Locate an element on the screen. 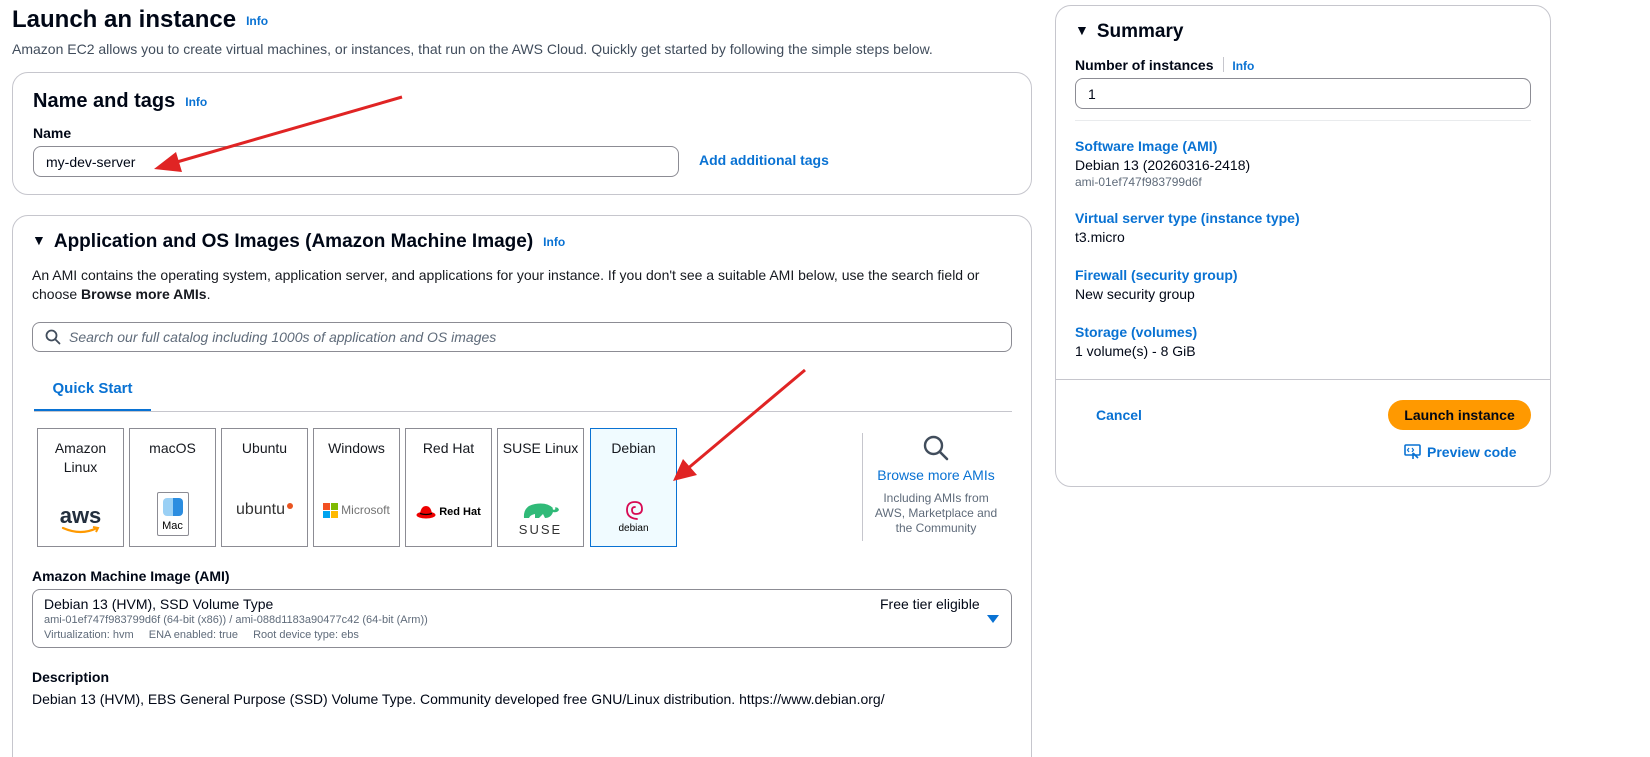  name-tags-title-text: Name and tags is located at coordinates (104, 101).